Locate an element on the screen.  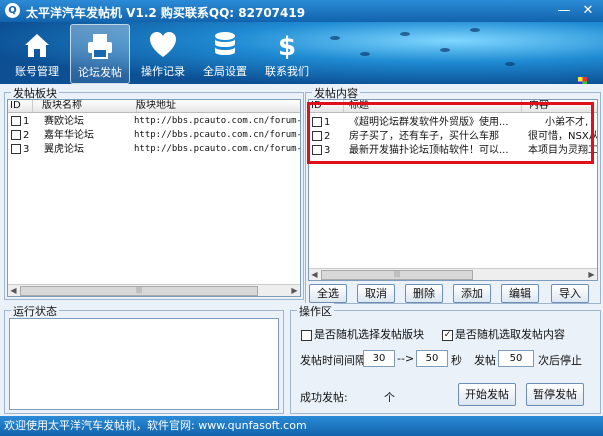
column-header-id: ID is located at coordinates (21, 106).